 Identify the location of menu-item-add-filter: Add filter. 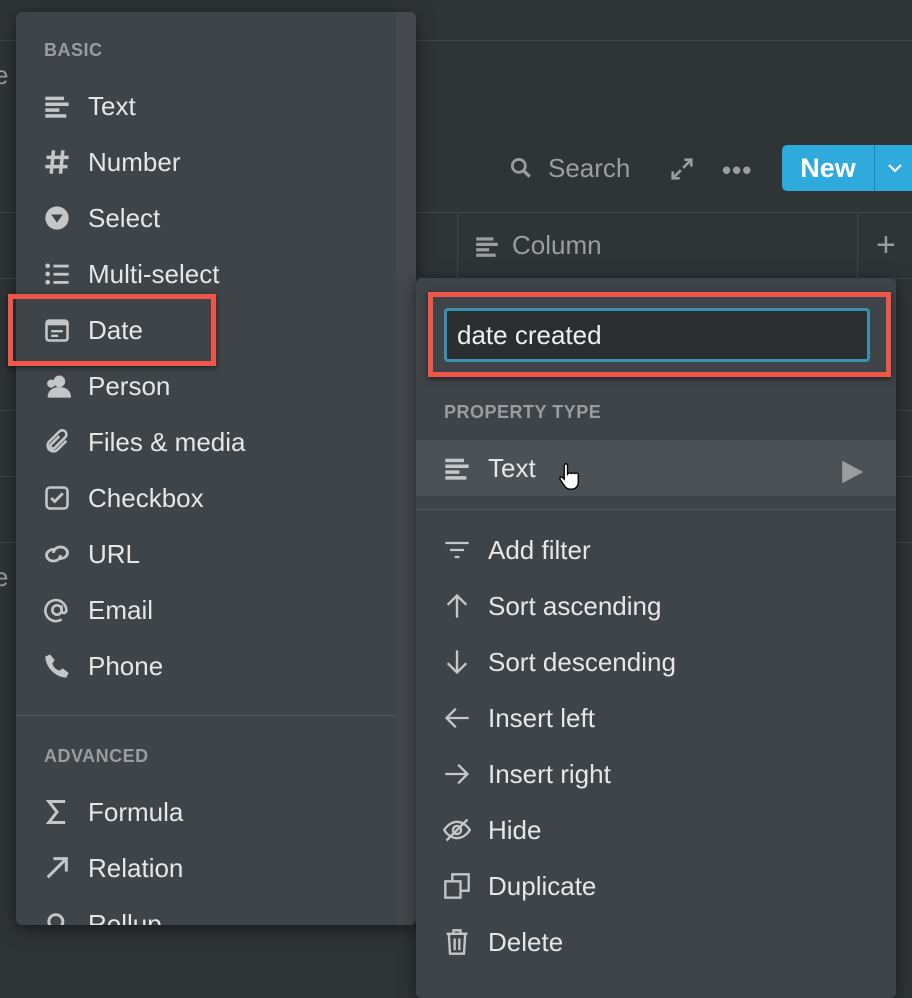
(656, 550).